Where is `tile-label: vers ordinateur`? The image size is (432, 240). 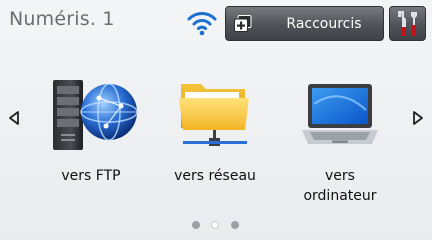
tile-label: vers ordinateur is located at coordinates (340, 186).